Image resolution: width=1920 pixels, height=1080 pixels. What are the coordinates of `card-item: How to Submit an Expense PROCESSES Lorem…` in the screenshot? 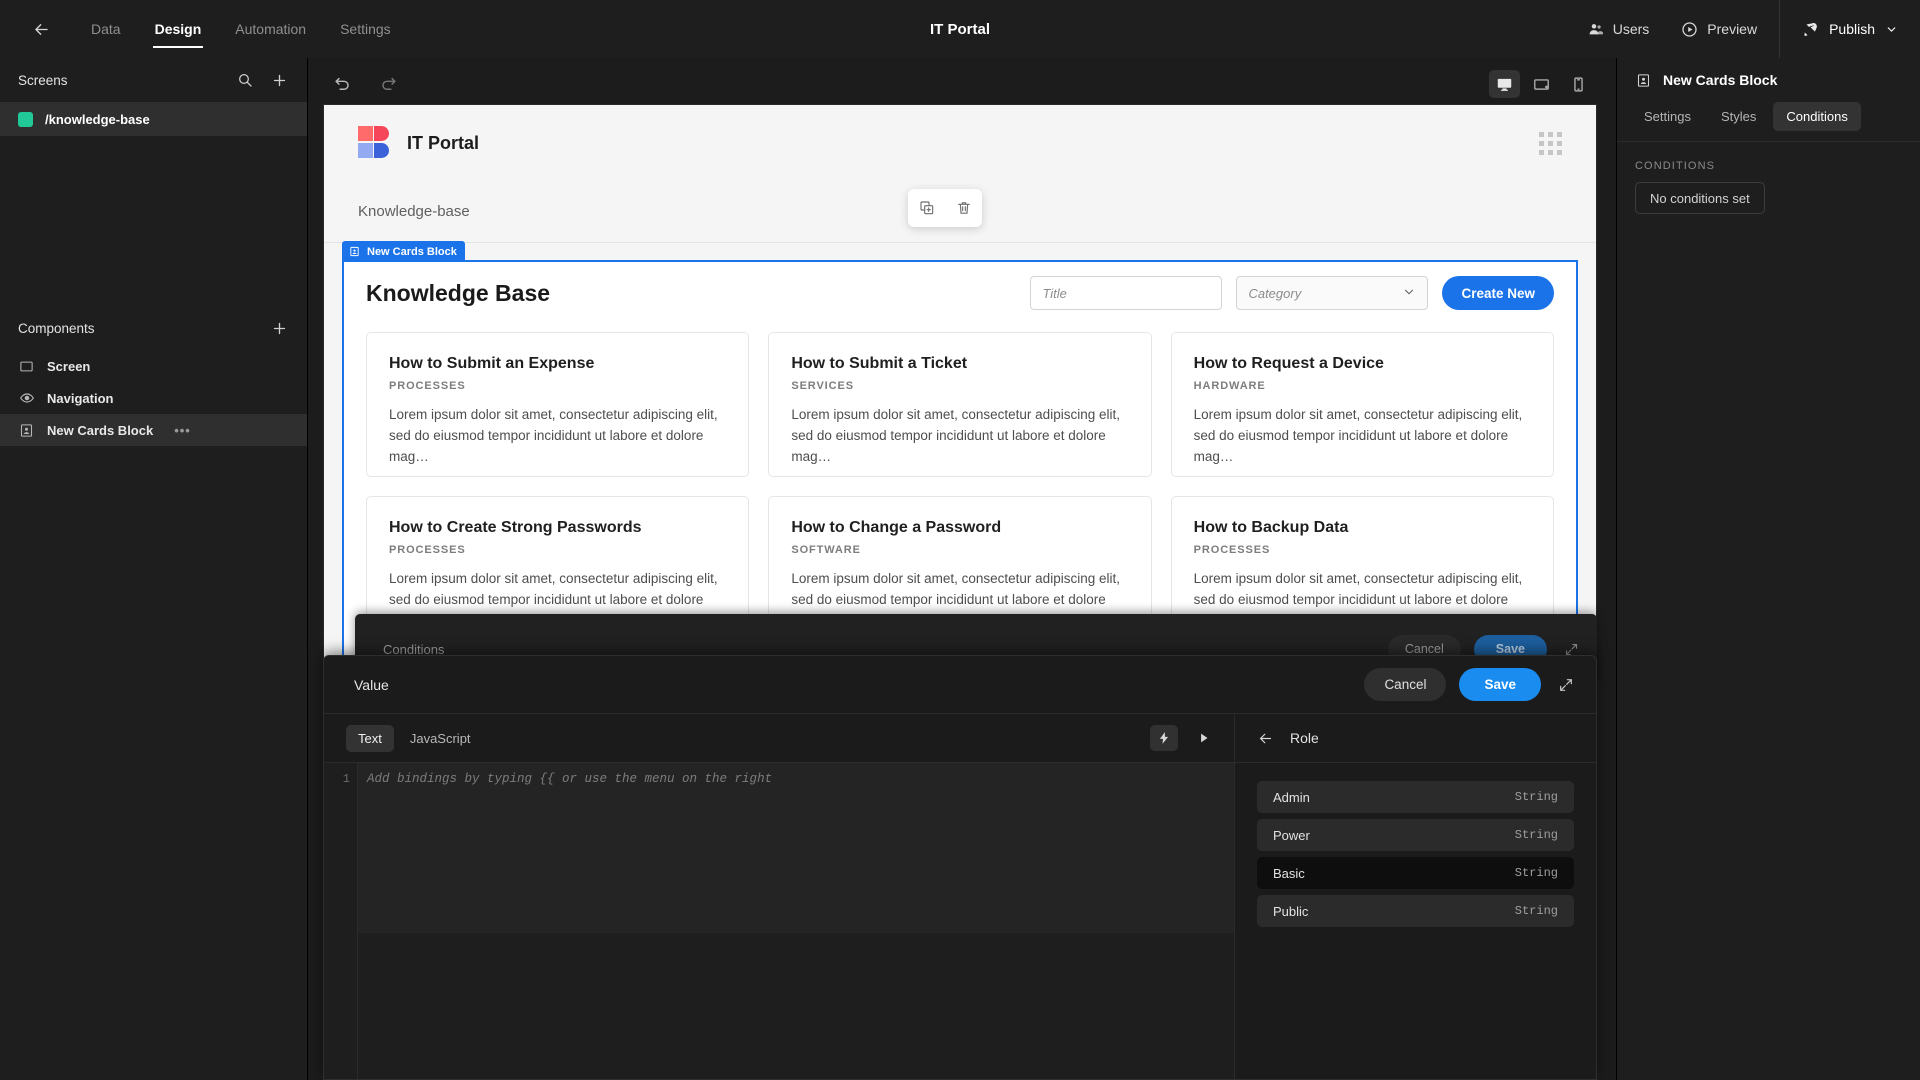 It's located at (558, 404).